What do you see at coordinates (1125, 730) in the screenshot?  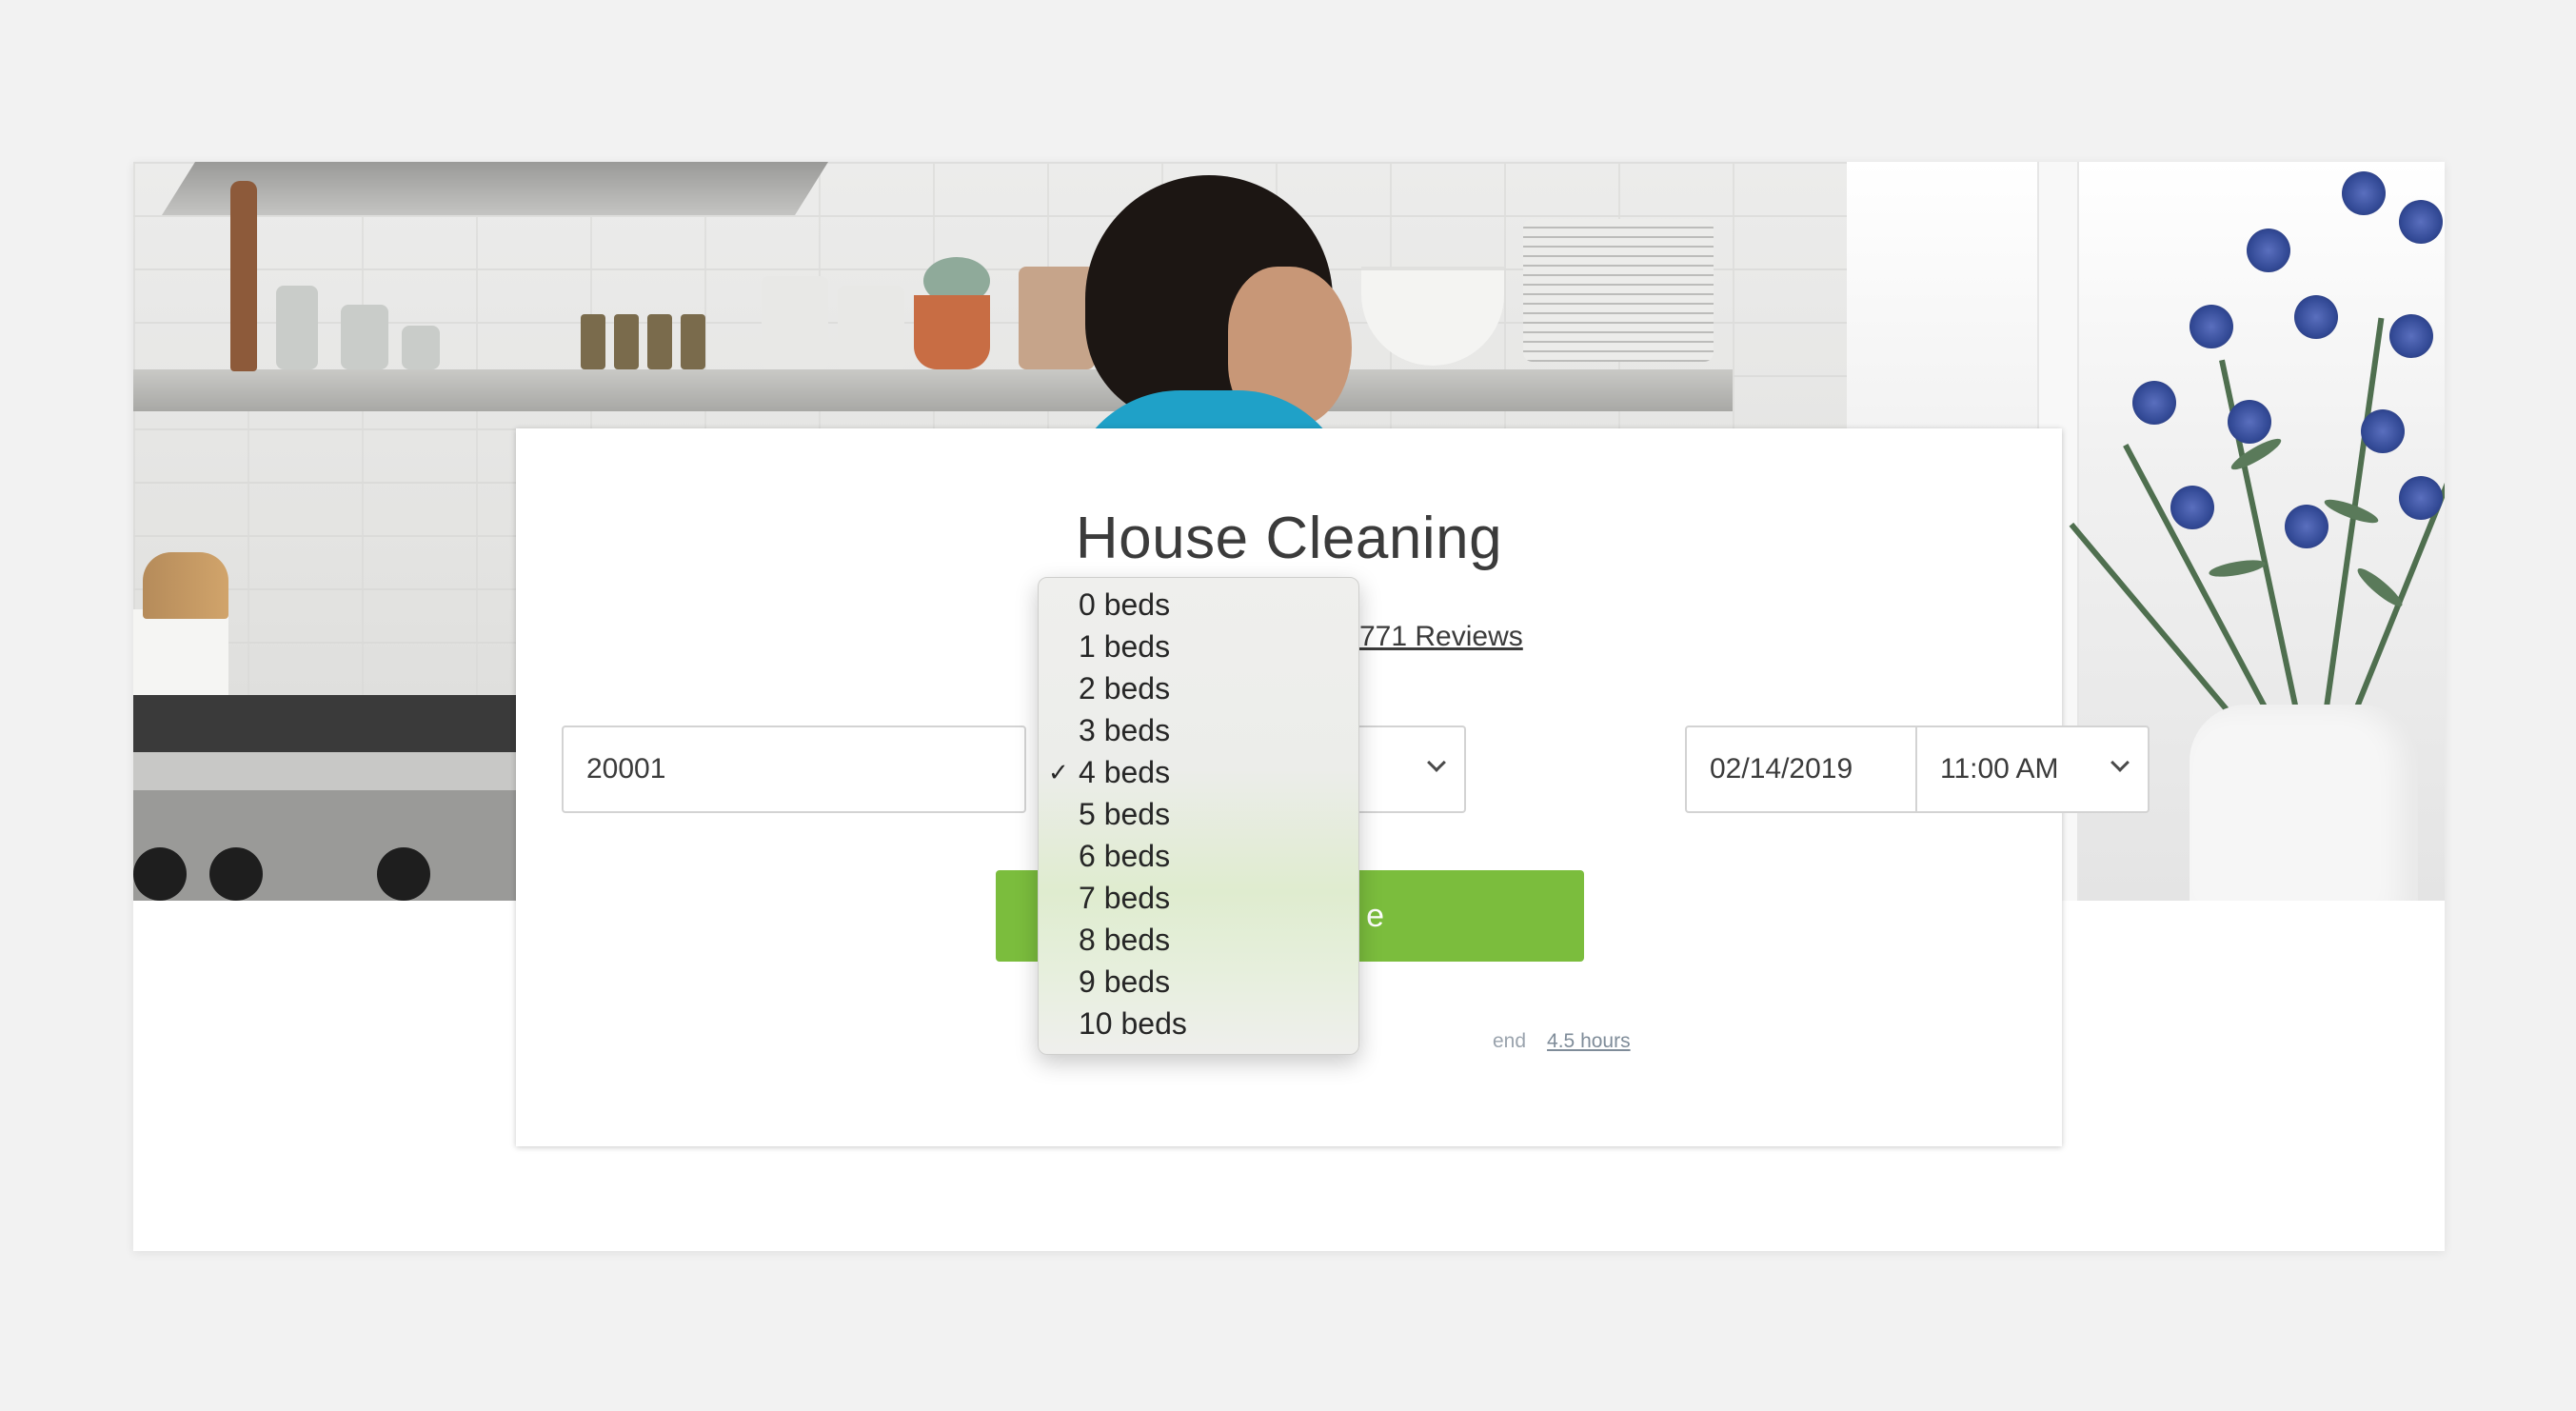 I see `beds-option-label: 3 beds` at bounding box center [1125, 730].